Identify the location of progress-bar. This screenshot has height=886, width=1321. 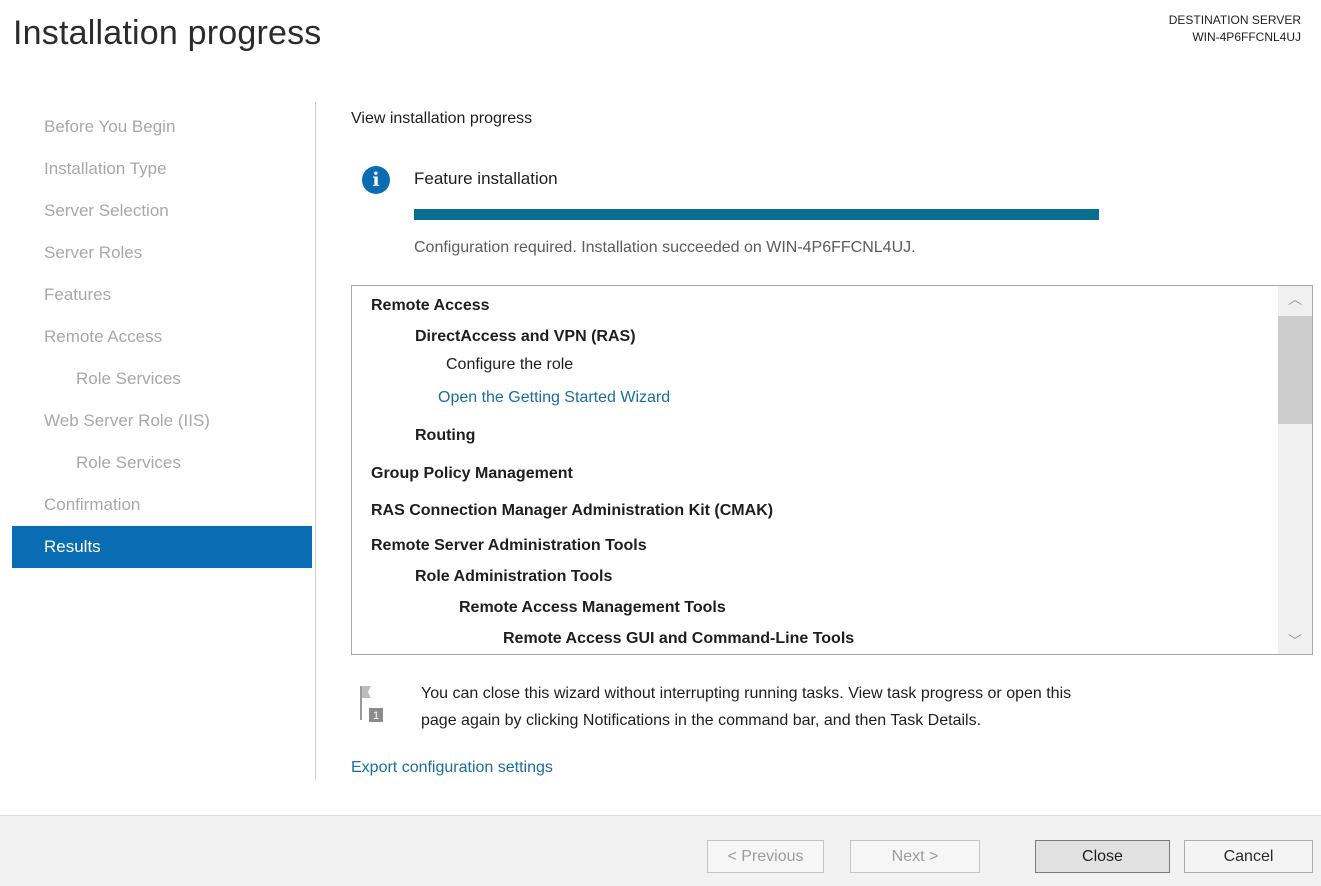
(756, 214).